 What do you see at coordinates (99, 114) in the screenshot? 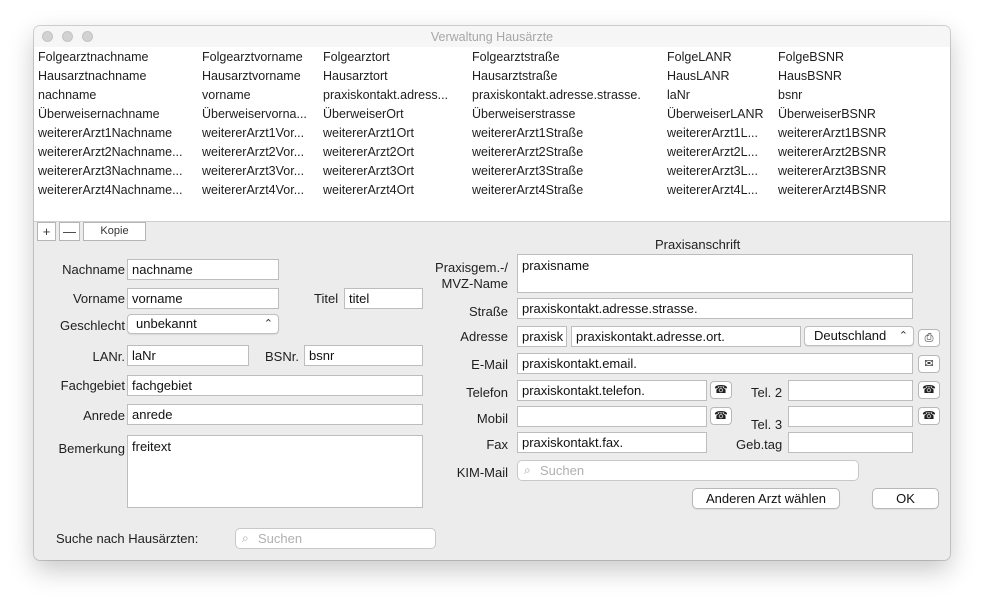
I see `table-cell: Überweisernachname` at bounding box center [99, 114].